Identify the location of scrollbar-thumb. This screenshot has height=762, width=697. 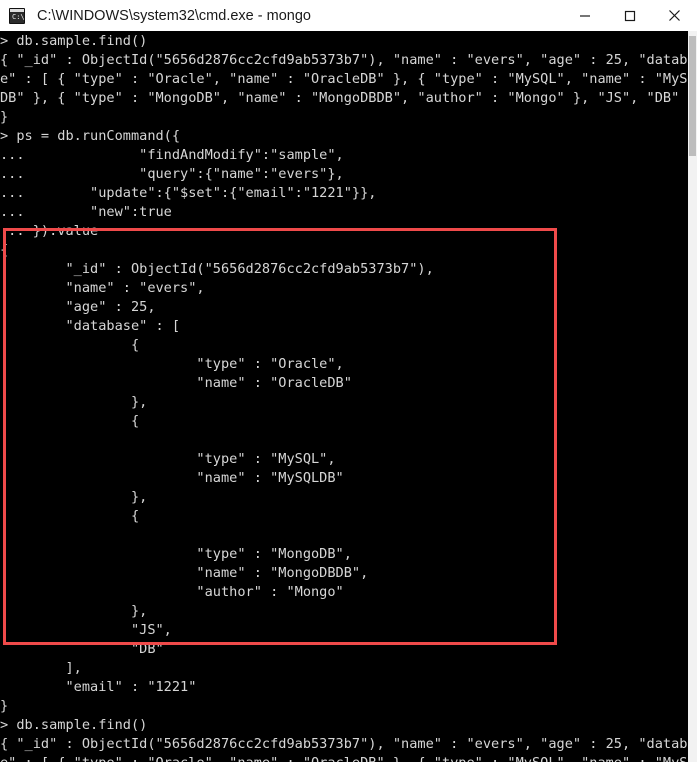
(692, 96).